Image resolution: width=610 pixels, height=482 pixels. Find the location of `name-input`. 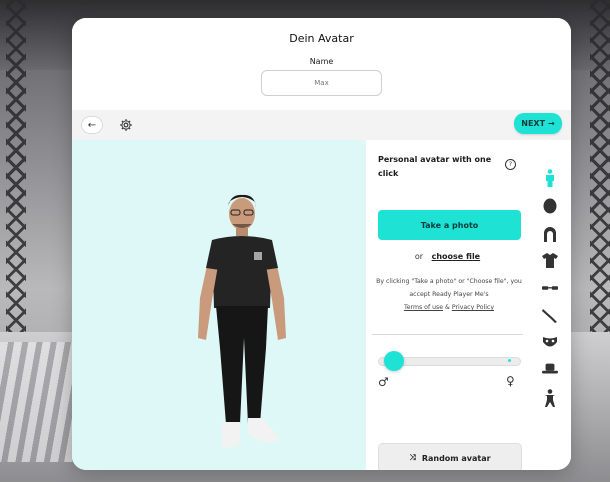

name-input is located at coordinates (321, 83).